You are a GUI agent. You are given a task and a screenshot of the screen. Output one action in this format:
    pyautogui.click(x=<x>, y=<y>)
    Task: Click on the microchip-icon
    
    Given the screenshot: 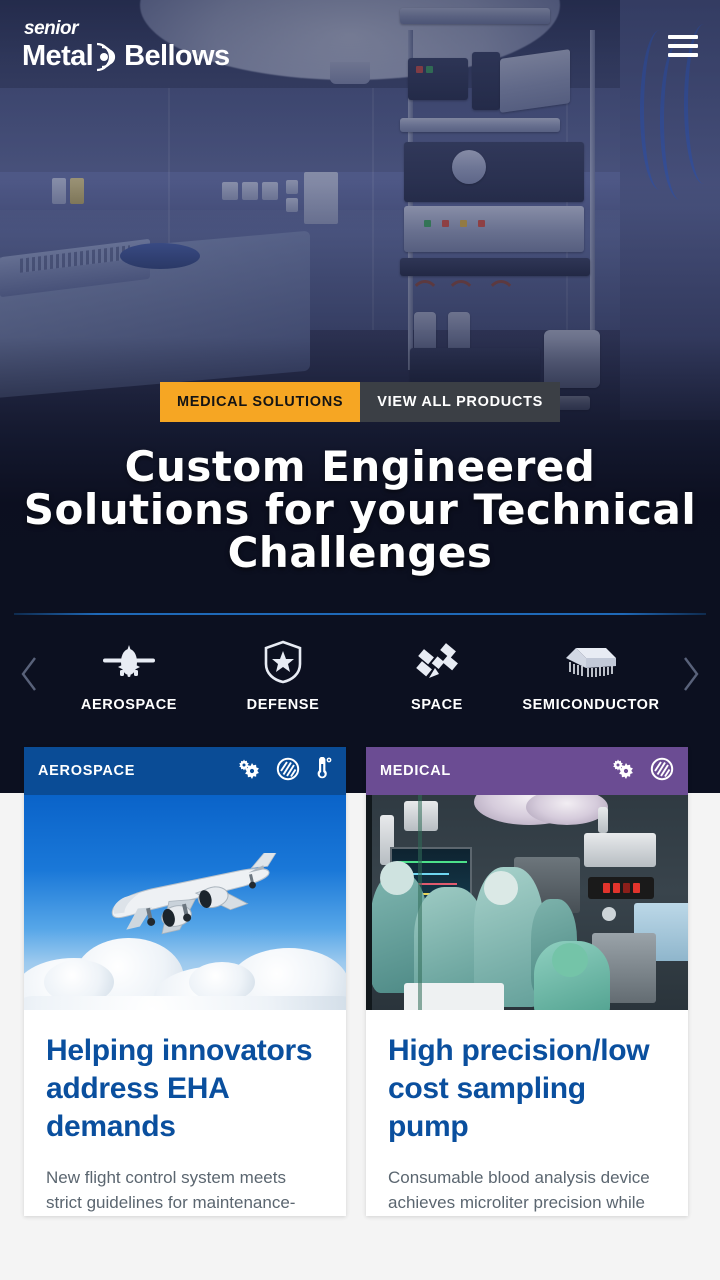 What is the action you would take?
    pyautogui.click(x=591, y=662)
    